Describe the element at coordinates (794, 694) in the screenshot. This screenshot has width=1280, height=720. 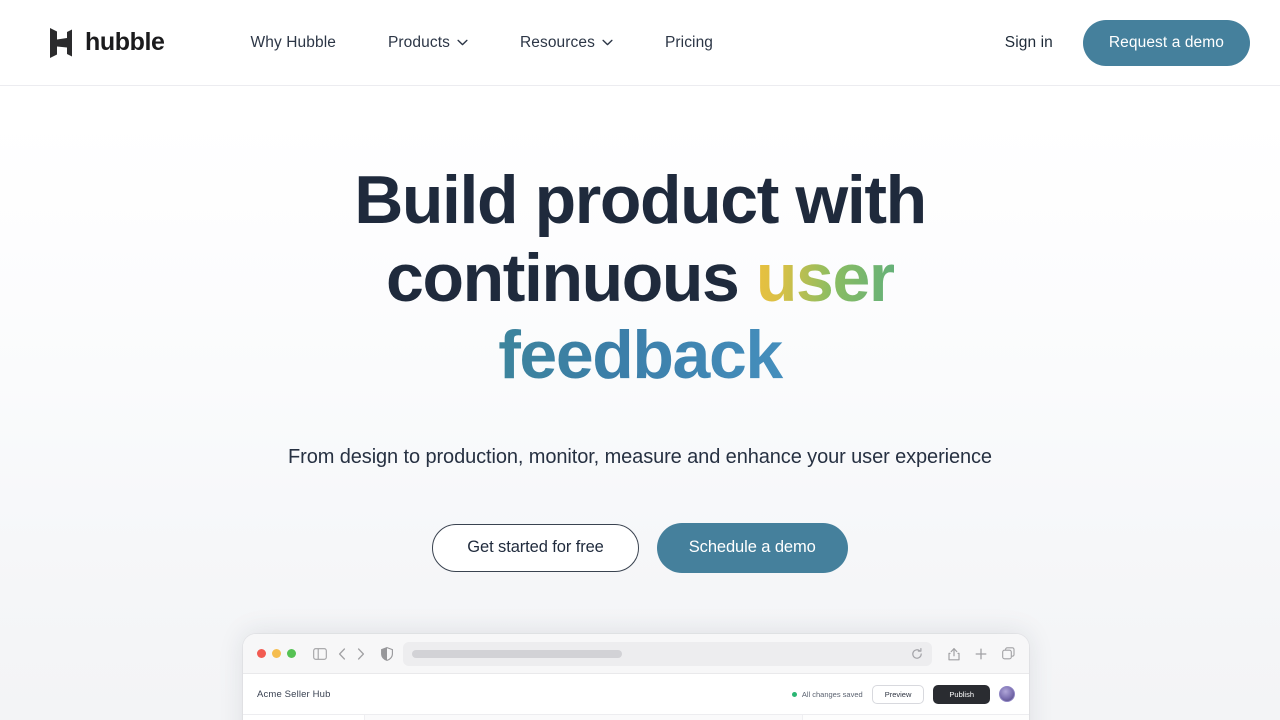
I see `status-dot-icon` at that location.